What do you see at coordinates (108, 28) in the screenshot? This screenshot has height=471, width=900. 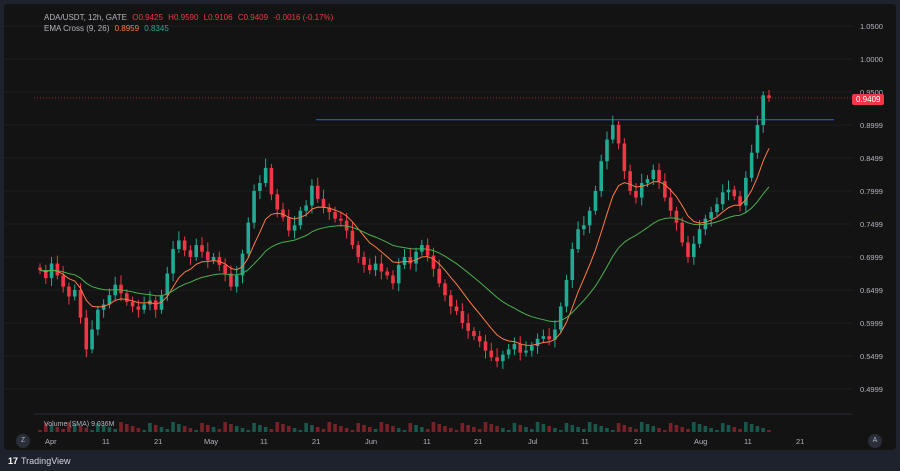 I see `indicator-legend: EMA Cross (9, 26) 0.8959 0.8345` at bounding box center [108, 28].